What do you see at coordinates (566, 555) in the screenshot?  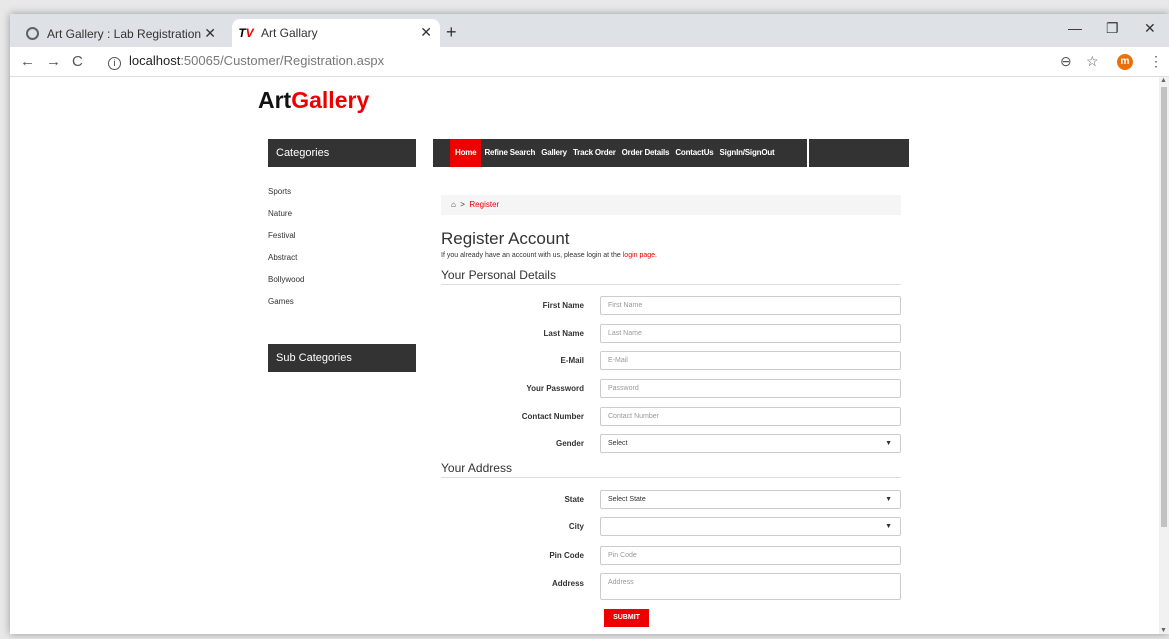 I see `pin-code-label: Pin Code` at bounding box center [566, 555].